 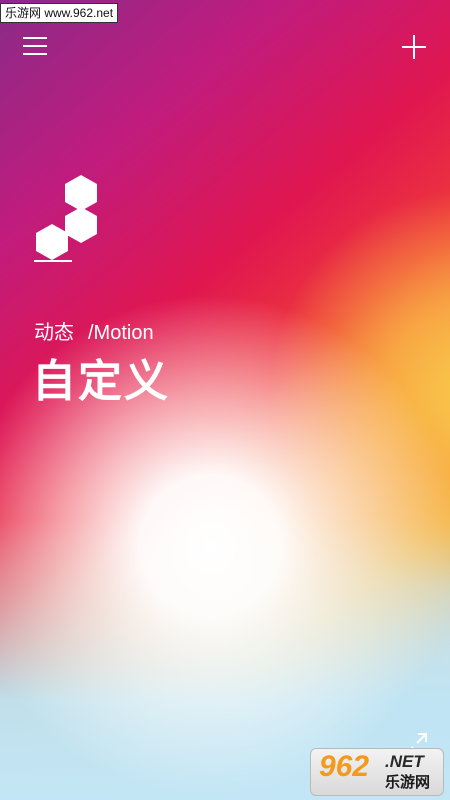 What do you see at coordinates (408, 782) in the screenshot?
I see `watermark-name: 乐游网` at bounding box center [408, 782].